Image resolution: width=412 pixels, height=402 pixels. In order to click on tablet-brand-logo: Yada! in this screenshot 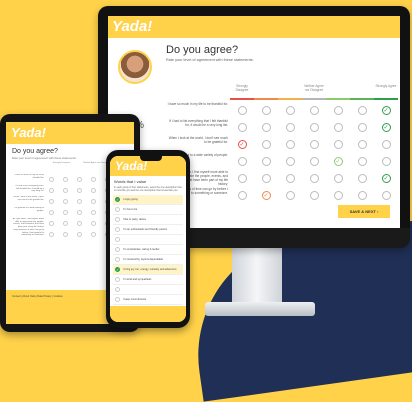, I will do `click(28, 132)`.